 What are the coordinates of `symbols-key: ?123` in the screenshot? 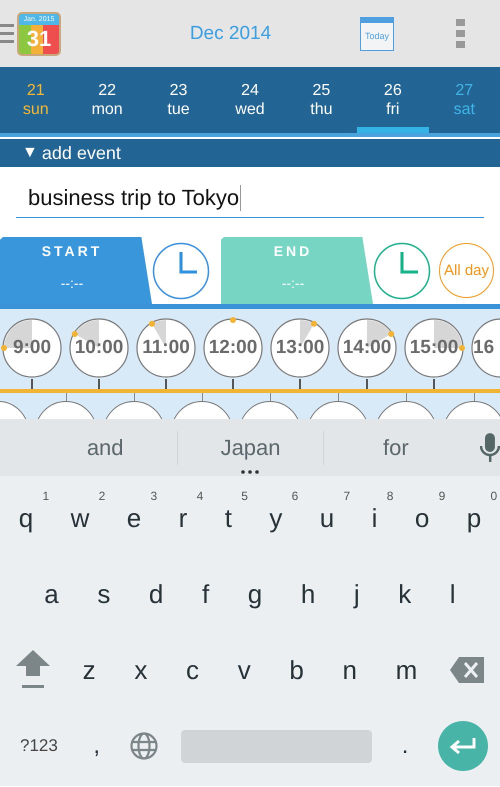 It's located at (39, 746).